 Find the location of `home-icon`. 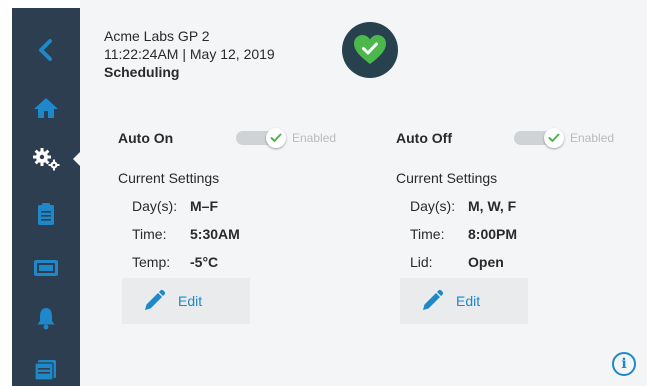

home-icon is located at coordinates (46, 108).